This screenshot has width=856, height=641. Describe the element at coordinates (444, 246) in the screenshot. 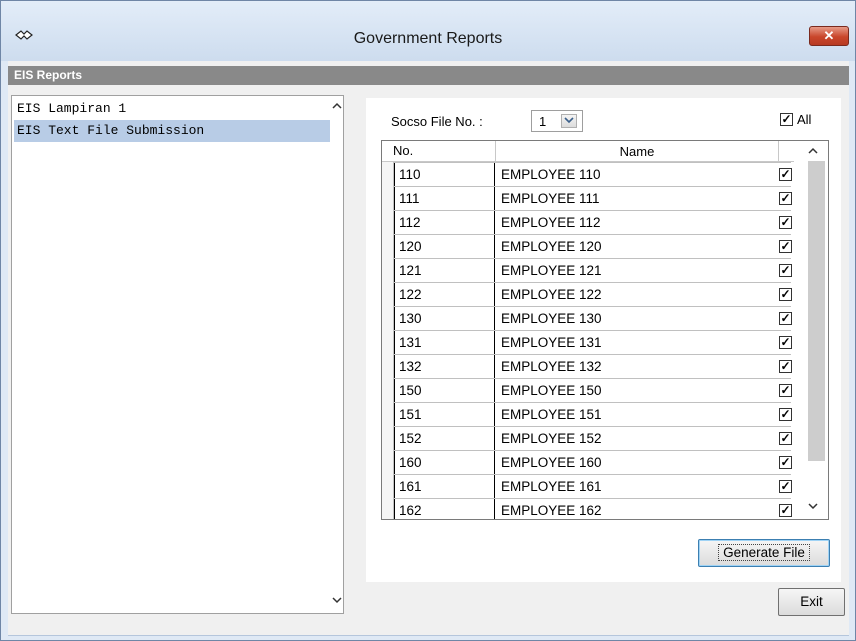

I see `cell-employee-no: 120` at that location.